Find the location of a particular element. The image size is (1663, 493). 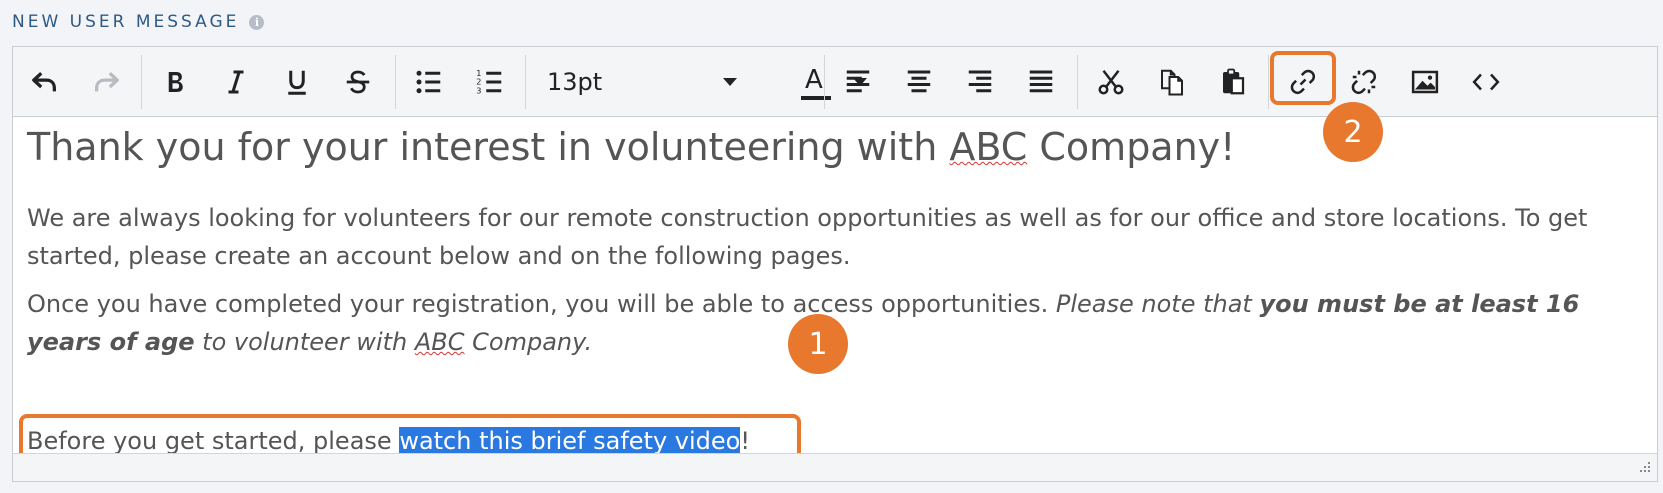

editor-toolbar: 123 13pt A is located at coordinates (835, 82).